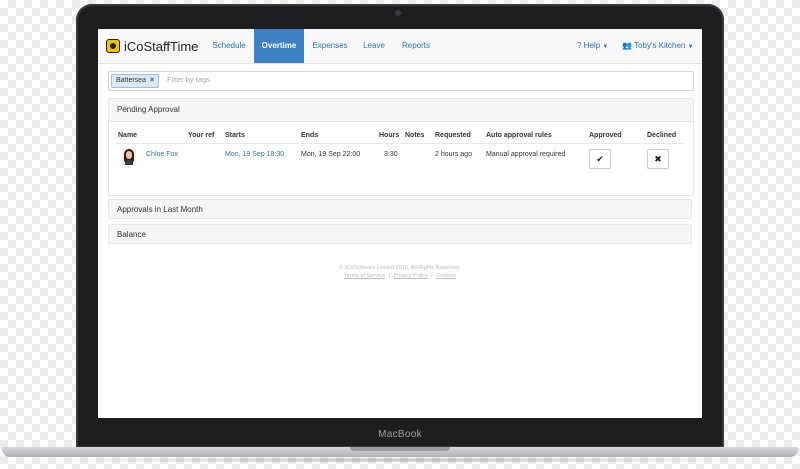 This screenshot has width=800, height=469. What do you see at coordinates (400, 460) in the screenshot?
I see `laptop-shadow` at bounding box center [400, 460].